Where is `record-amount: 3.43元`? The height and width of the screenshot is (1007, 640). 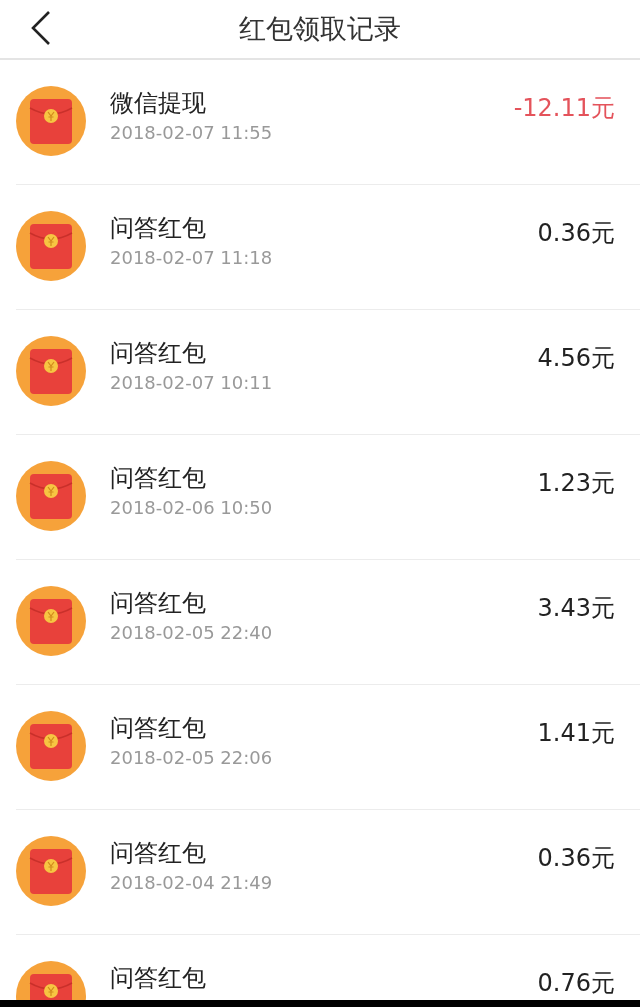
record-amount: 3.43元 is located at coordinates (576, 608).